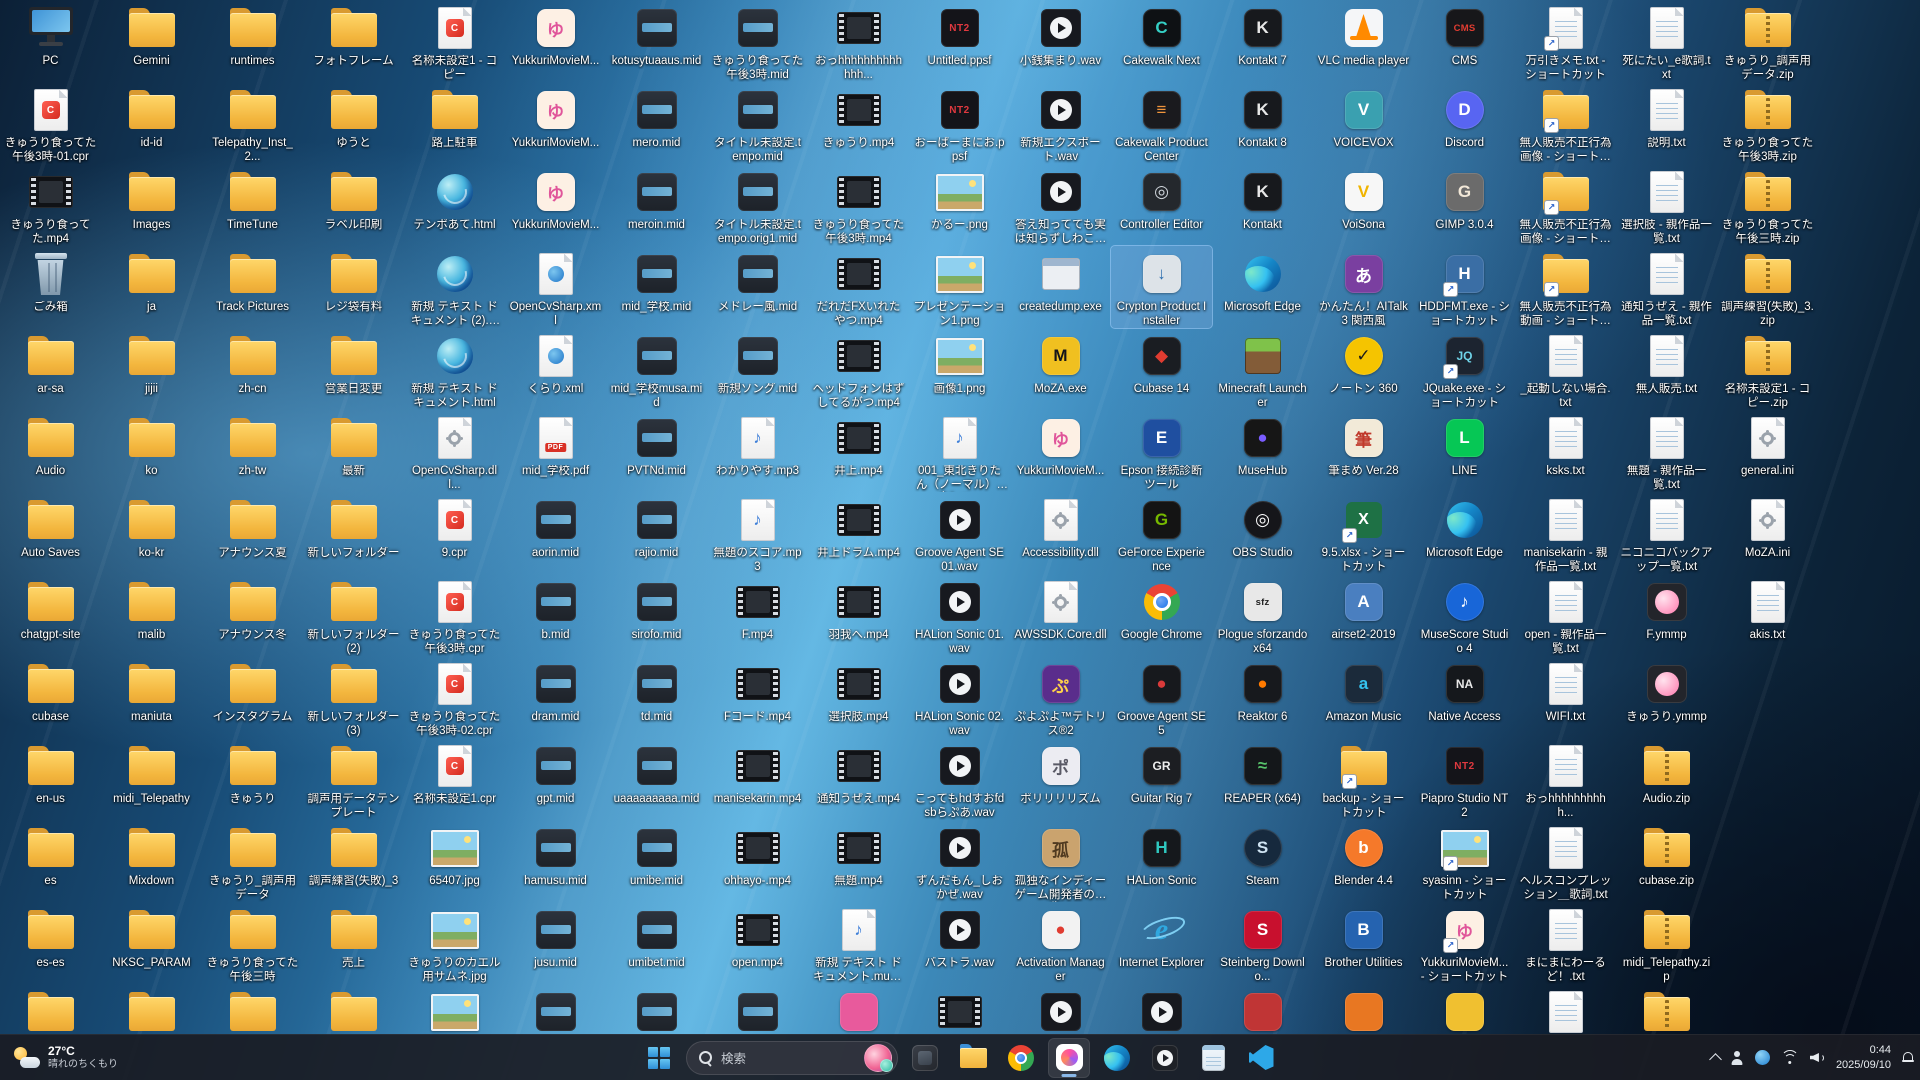 This screenshot has height=1080, width=1920. What do you see at coordinates (1060, 697) in the screenshot?
I see `desktop-icon: ぷぷよぷよ™テトリス®2` at bounding box center [1060, 697].